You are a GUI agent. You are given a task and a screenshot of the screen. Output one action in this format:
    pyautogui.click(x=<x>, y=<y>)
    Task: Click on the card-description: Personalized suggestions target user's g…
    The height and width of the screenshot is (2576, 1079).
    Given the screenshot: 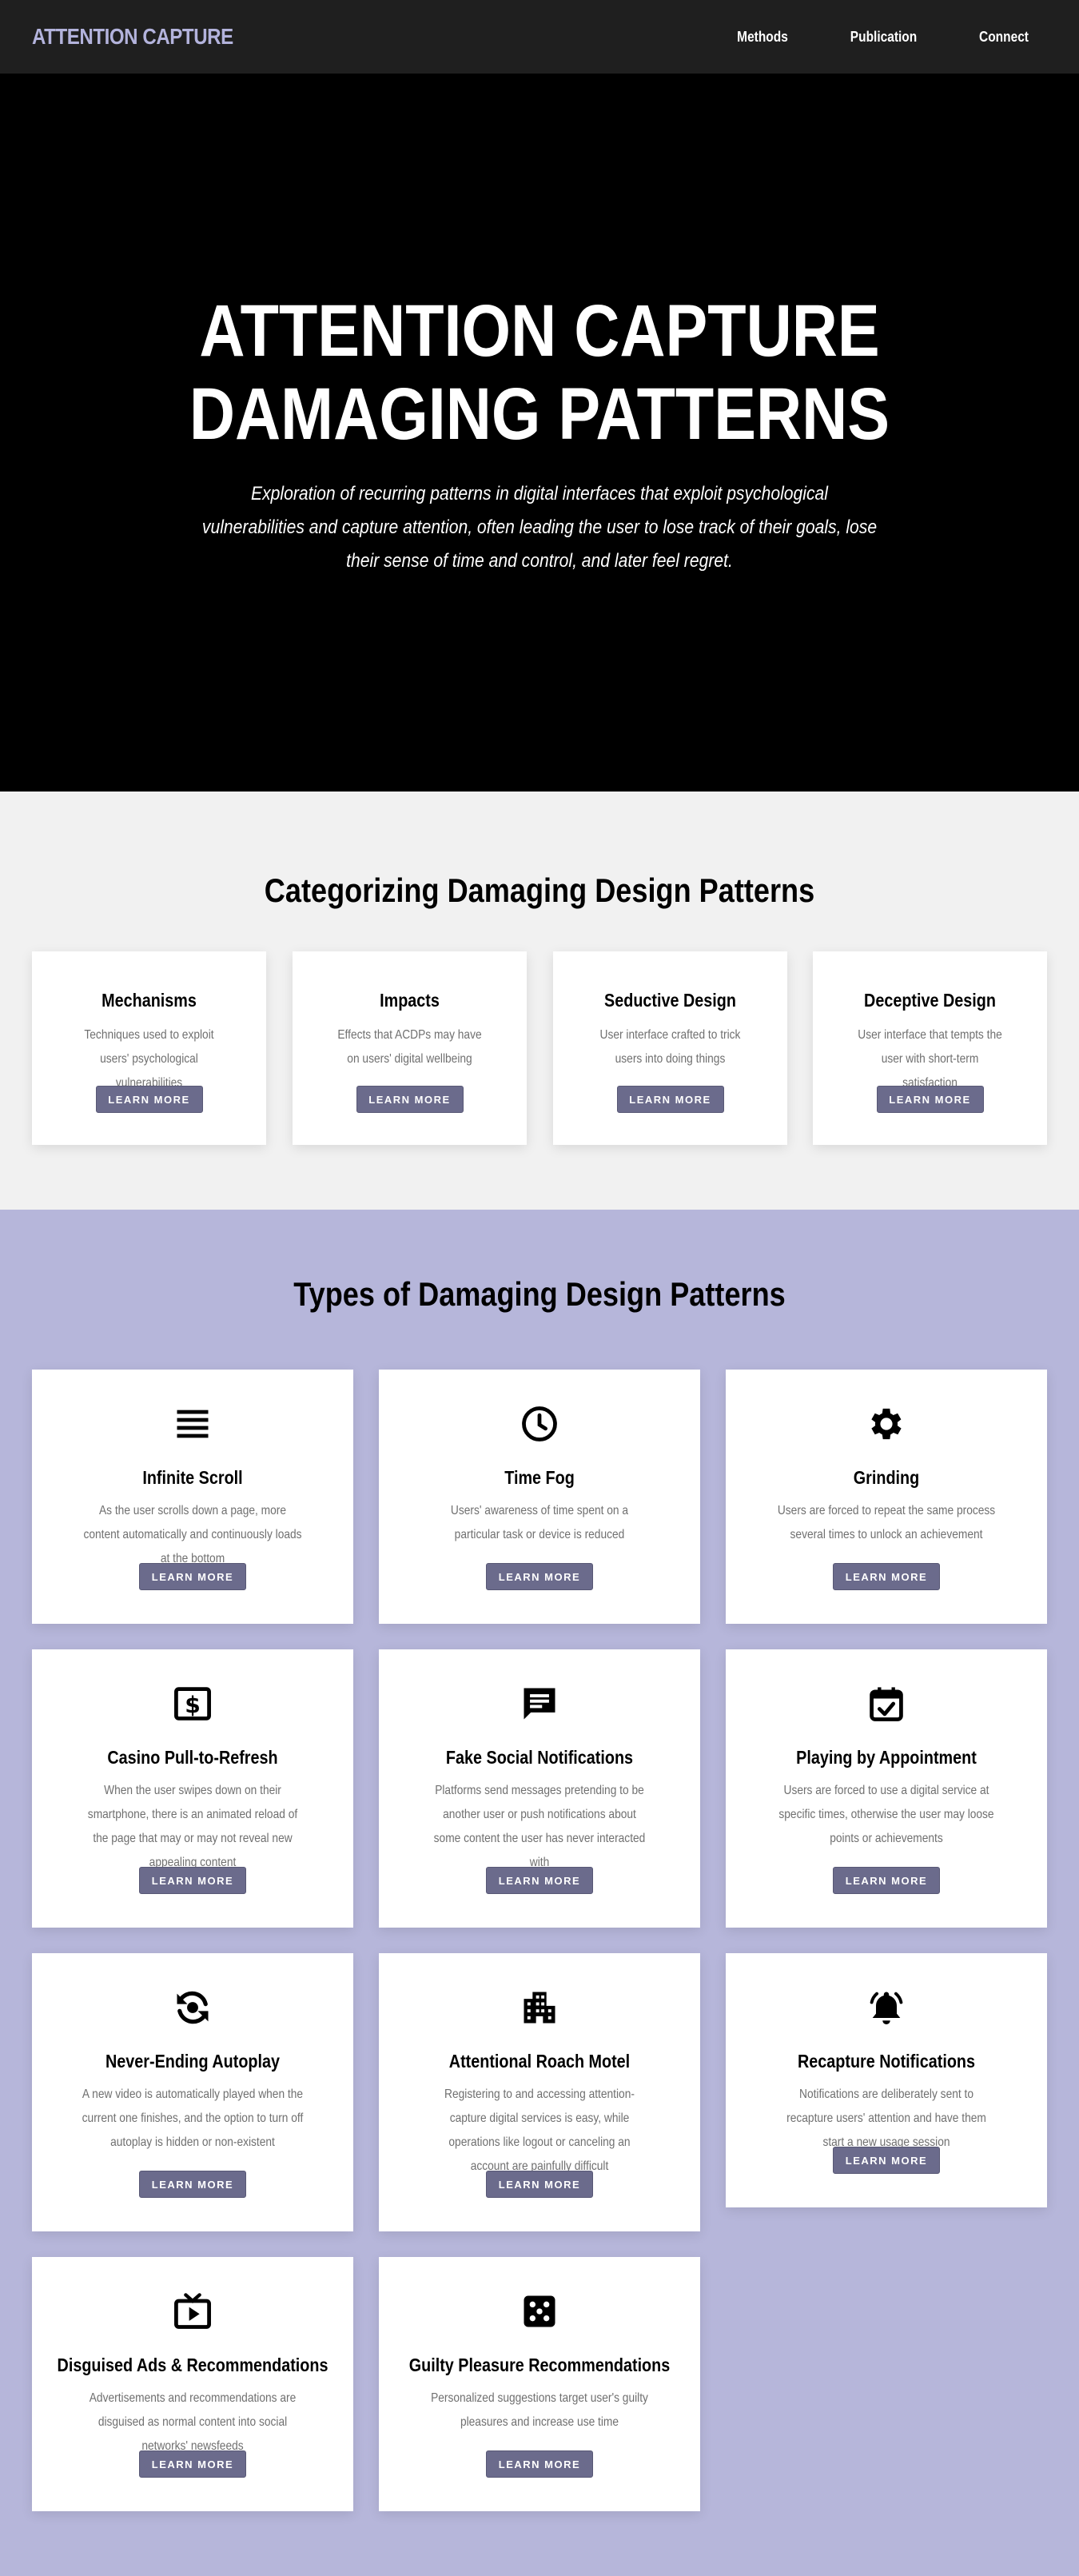 What is the action you would take?
    pyautogui.click(x=539, y=2410)
    